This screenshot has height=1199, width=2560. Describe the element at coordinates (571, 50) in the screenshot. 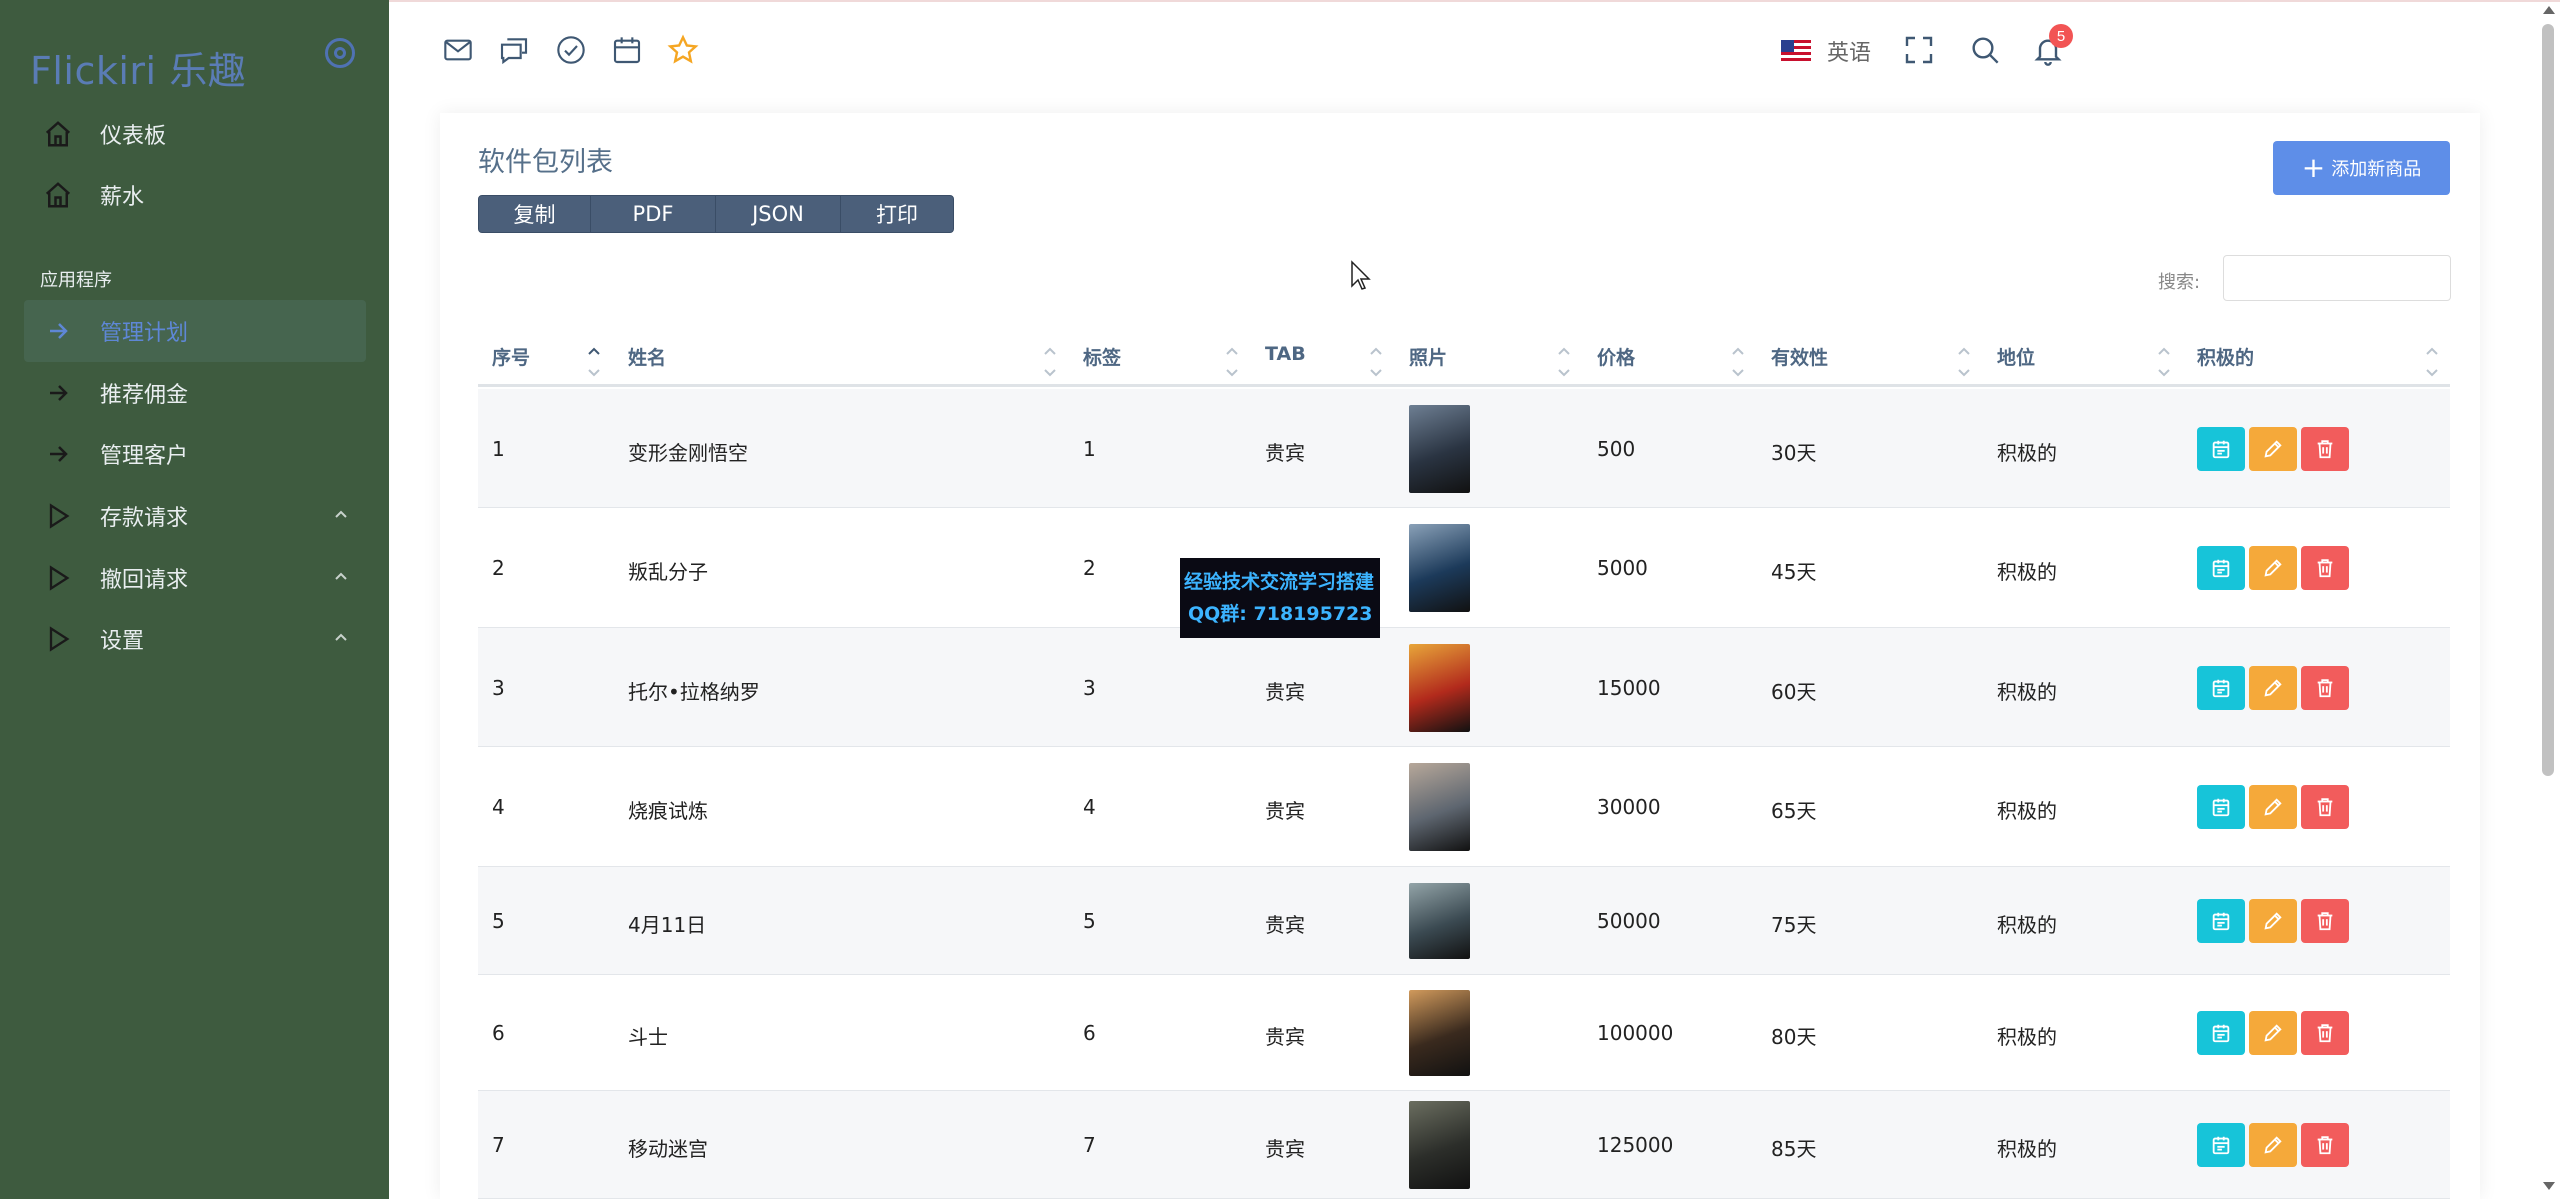

I see `check-circle-icon` at that location.